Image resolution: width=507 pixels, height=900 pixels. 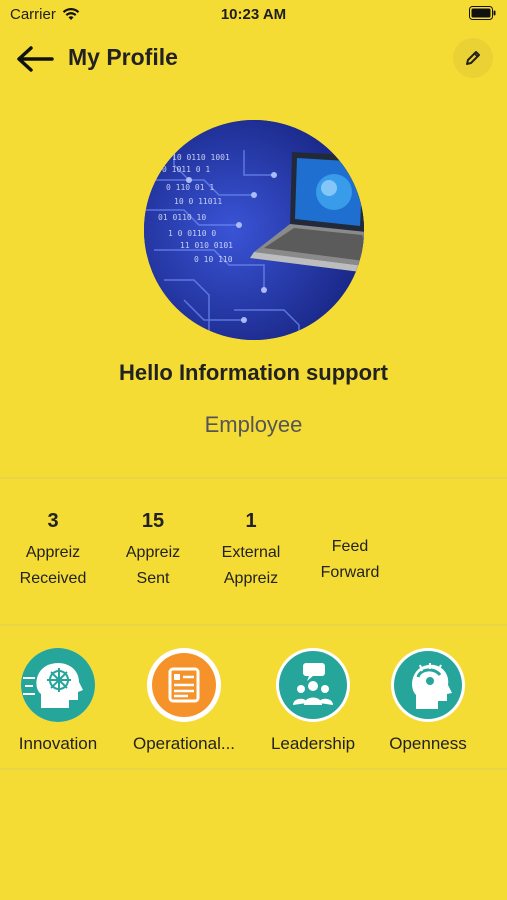 I want to click on stat-label: Sent, so click(x=153, y=578).